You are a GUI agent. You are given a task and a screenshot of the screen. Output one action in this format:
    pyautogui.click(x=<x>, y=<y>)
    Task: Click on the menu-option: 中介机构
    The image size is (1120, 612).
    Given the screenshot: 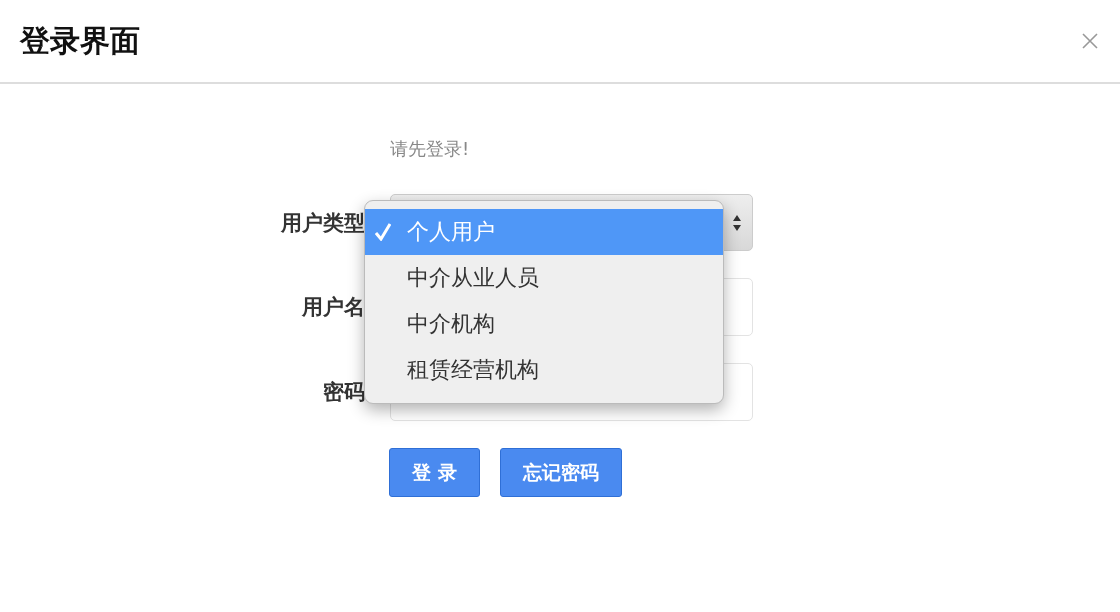 What is the action you would take?
    pyautogui.click(x=544, y=324)
    